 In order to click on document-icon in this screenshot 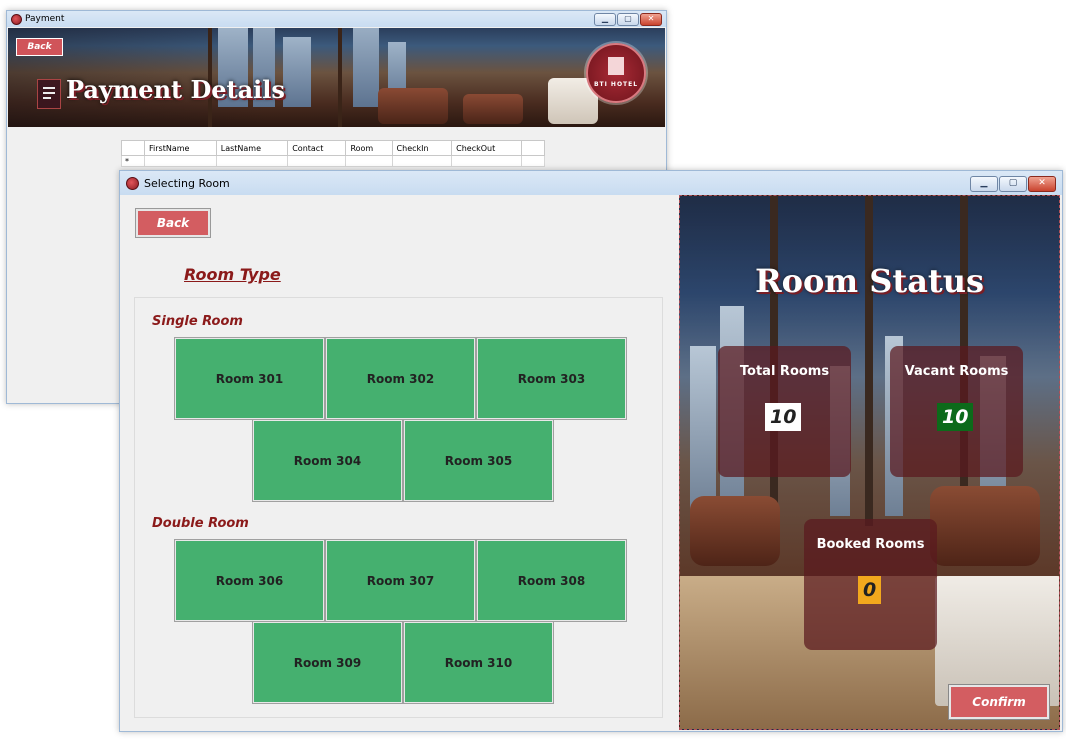, I will do `click(49, 94)`.